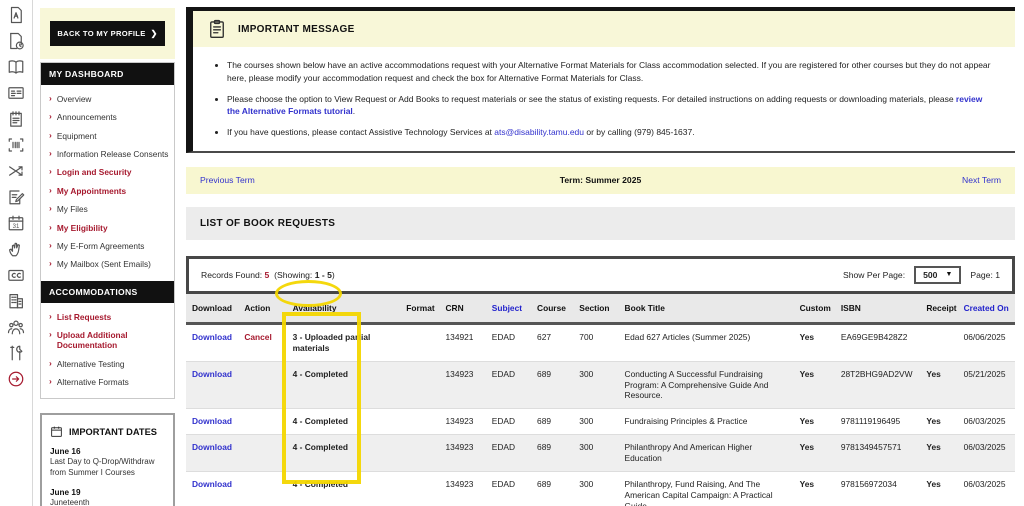  What do you see at coordinates (687, 336) in the screenshot?
I see `book-title-cell: Edad 627 Articles (Summer 2025)` at bounding box center [687, 336].